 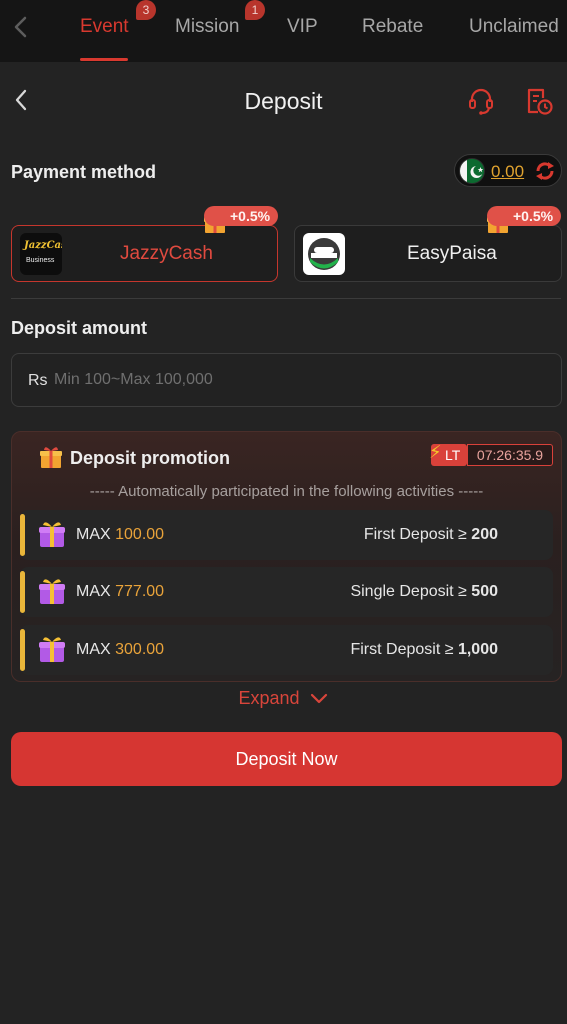 What do you see at coordinates (51, 457) in the screenshot?
I see `gift-icon` at bounding box center [51, 457].